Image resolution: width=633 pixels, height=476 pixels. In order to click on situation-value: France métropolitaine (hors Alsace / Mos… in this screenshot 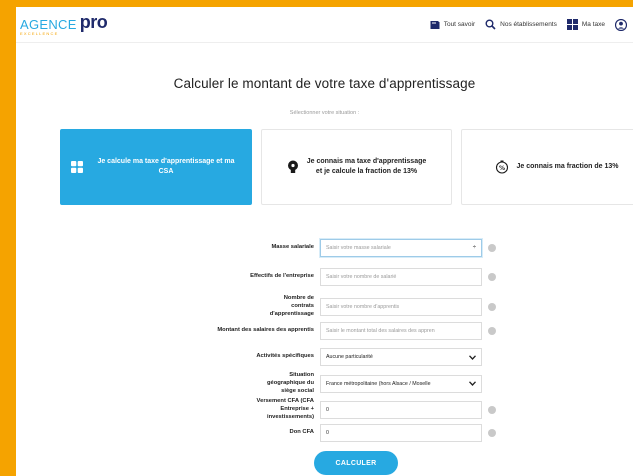, I will do `click(378, 383)`.